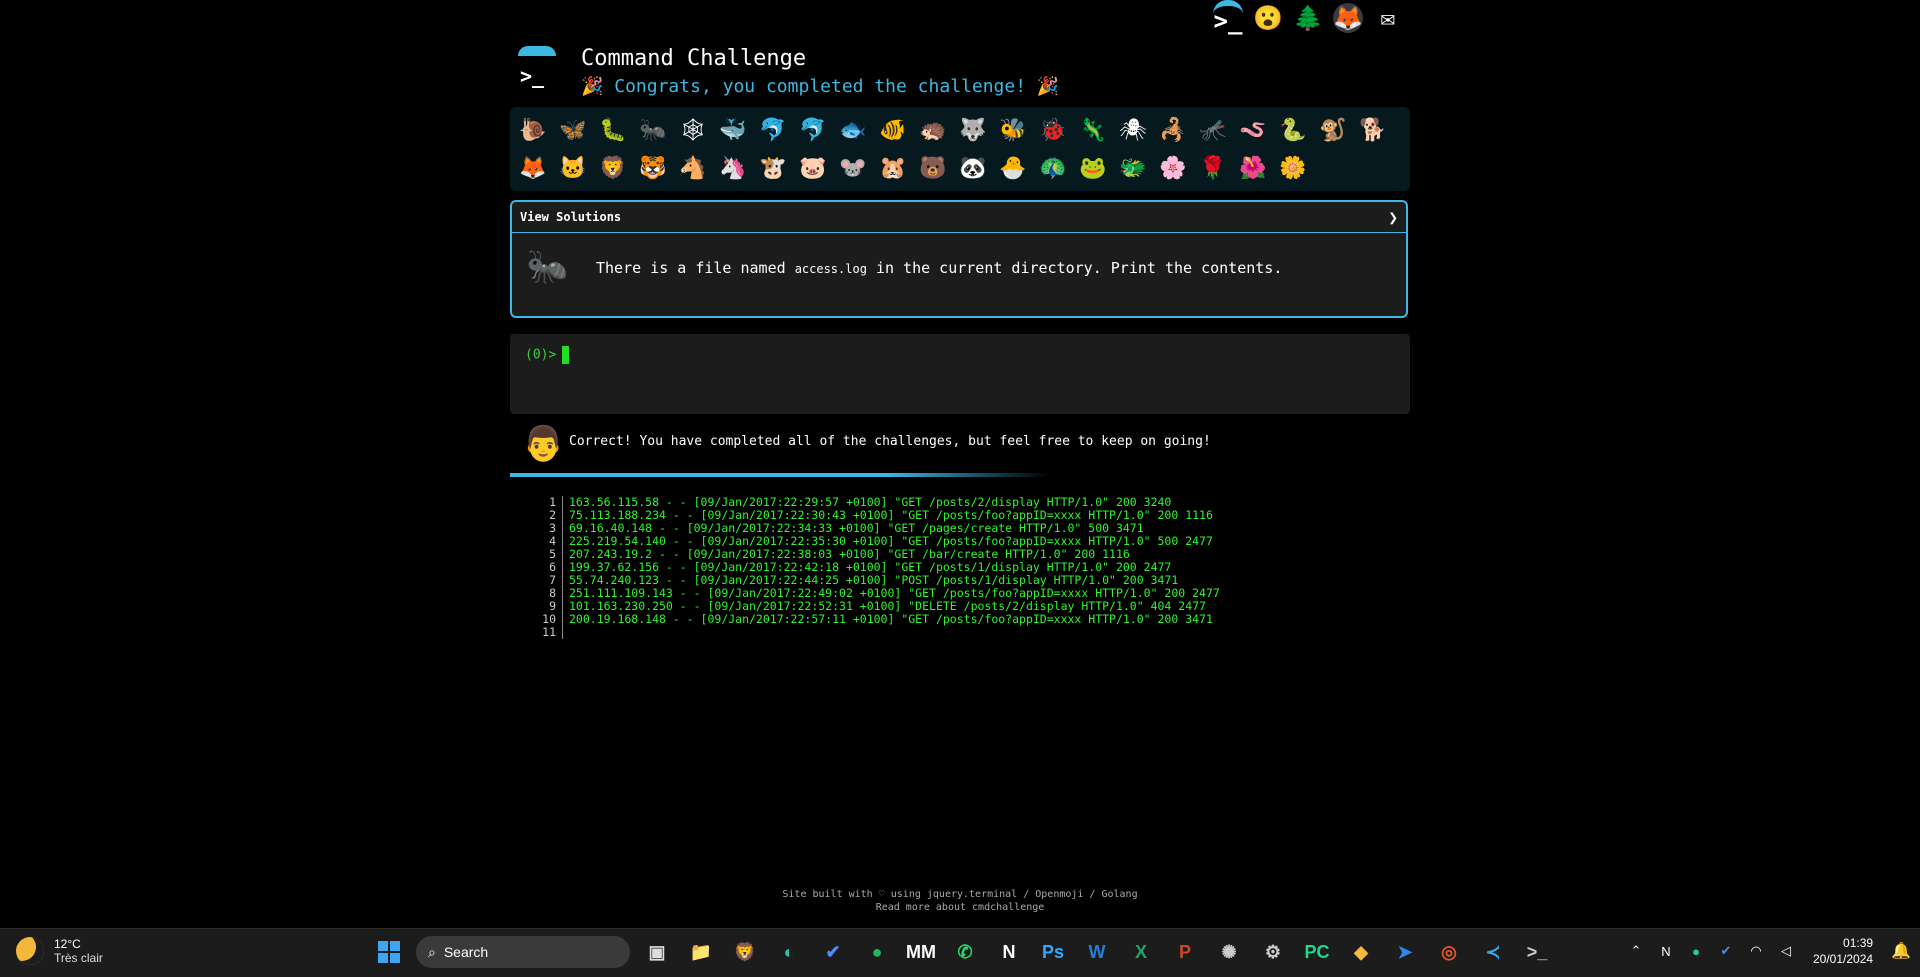  Describe the element at coordinates (1293, 168) in the screenshot. I see `challenge-emoji-icon: 🌼` at that location.